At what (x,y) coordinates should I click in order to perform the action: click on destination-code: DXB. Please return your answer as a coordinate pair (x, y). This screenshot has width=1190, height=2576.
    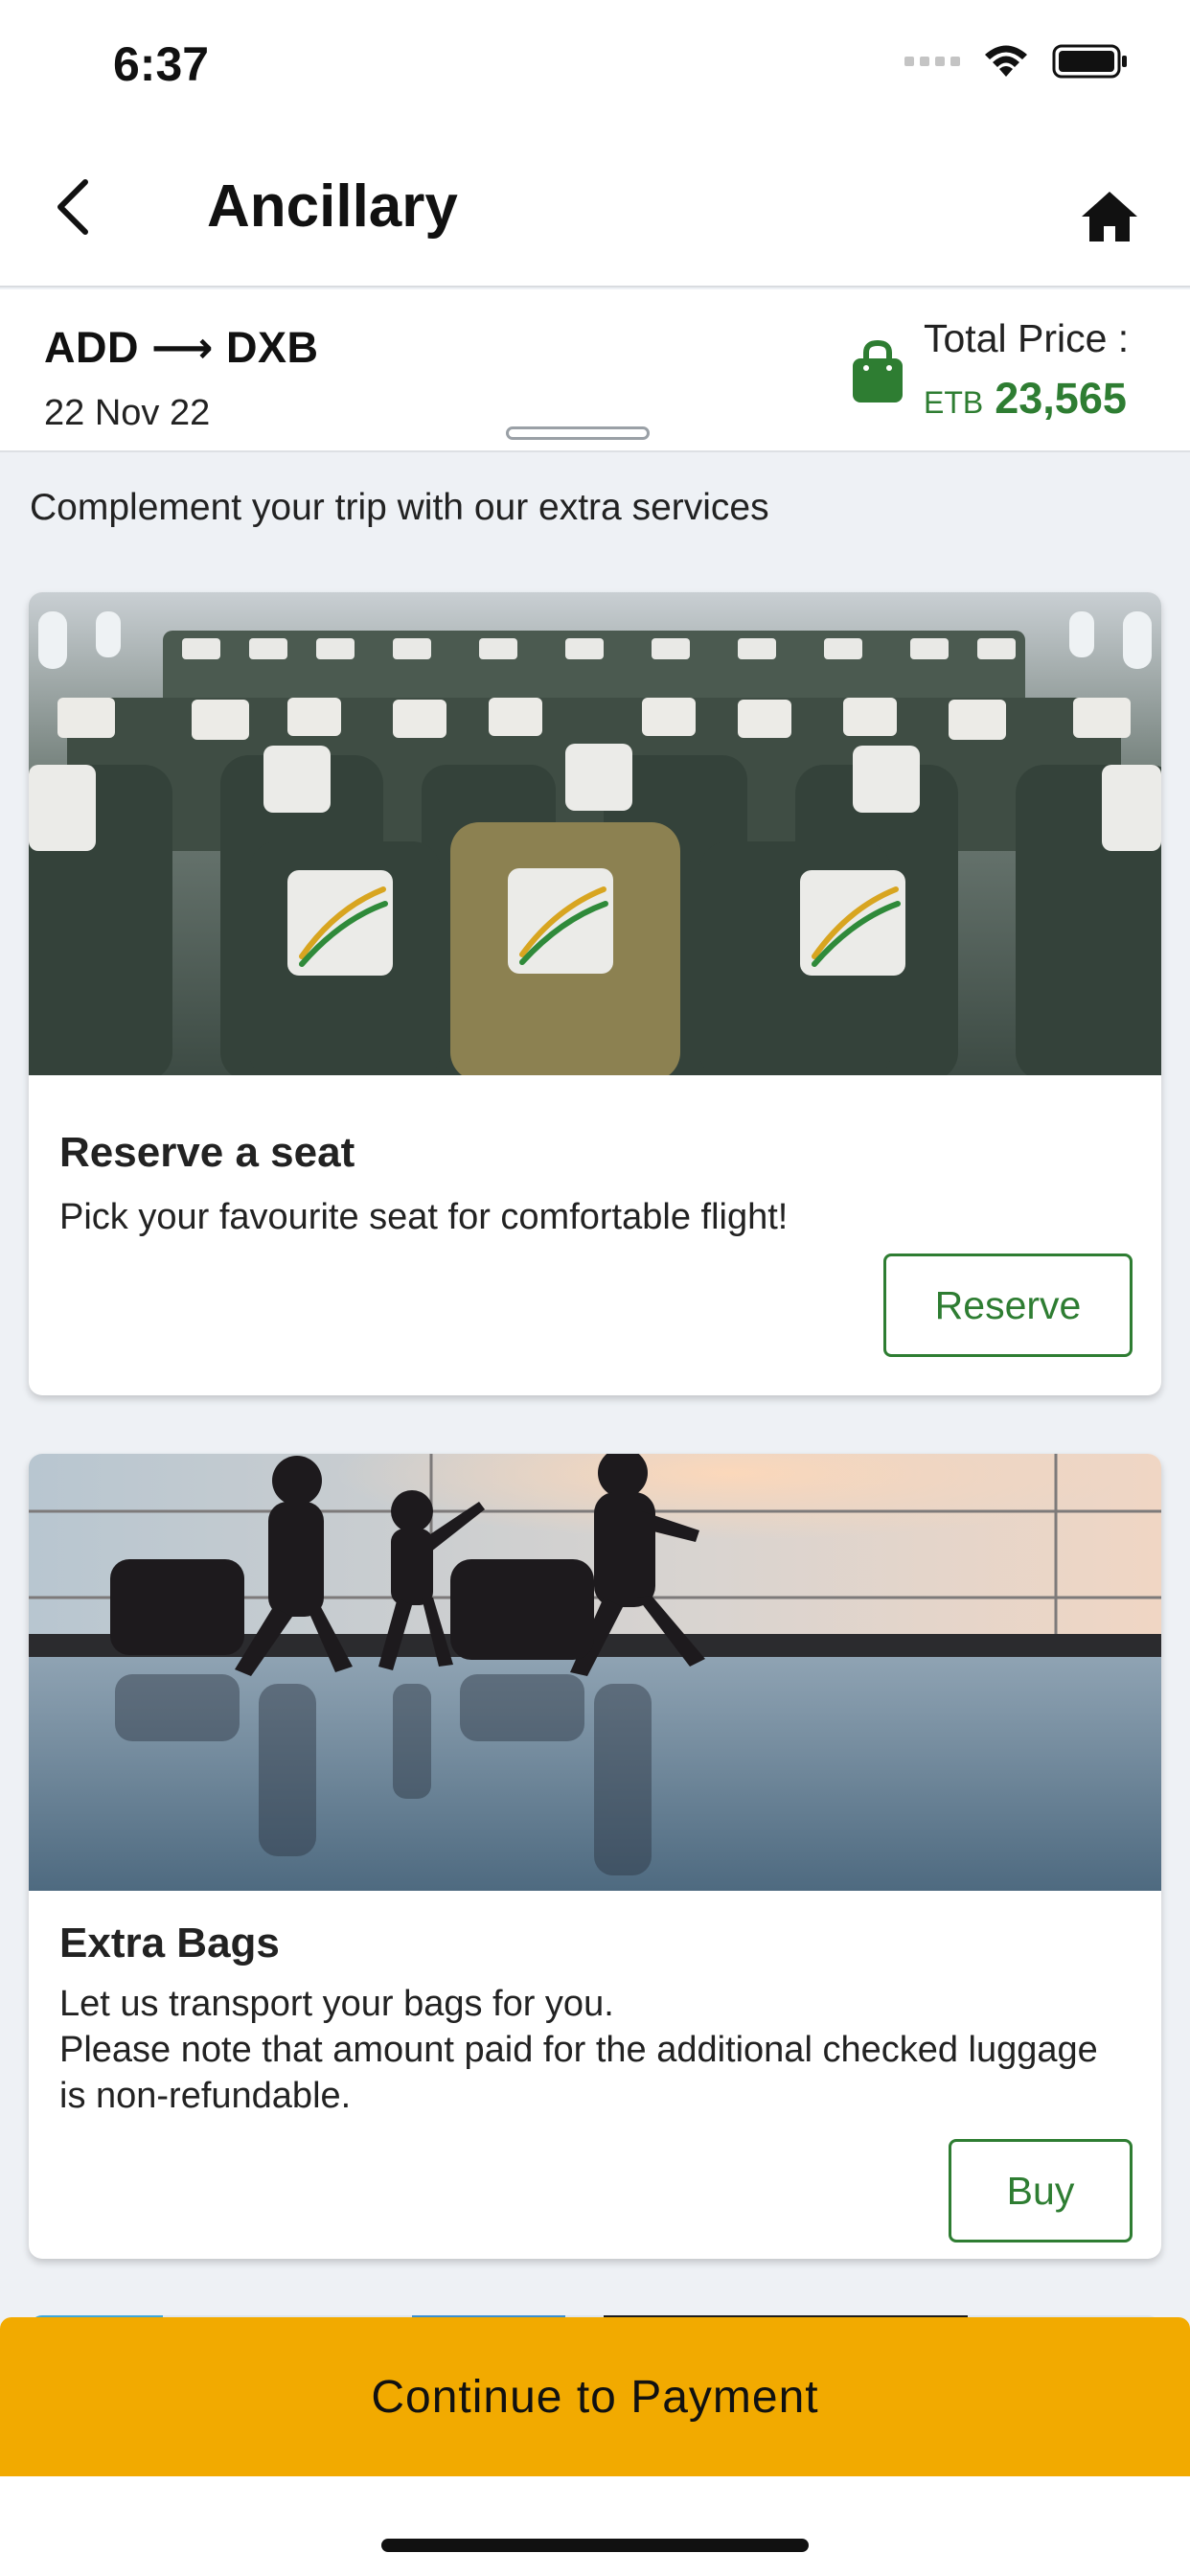
    Looking at the image, I should click on (272, 347).